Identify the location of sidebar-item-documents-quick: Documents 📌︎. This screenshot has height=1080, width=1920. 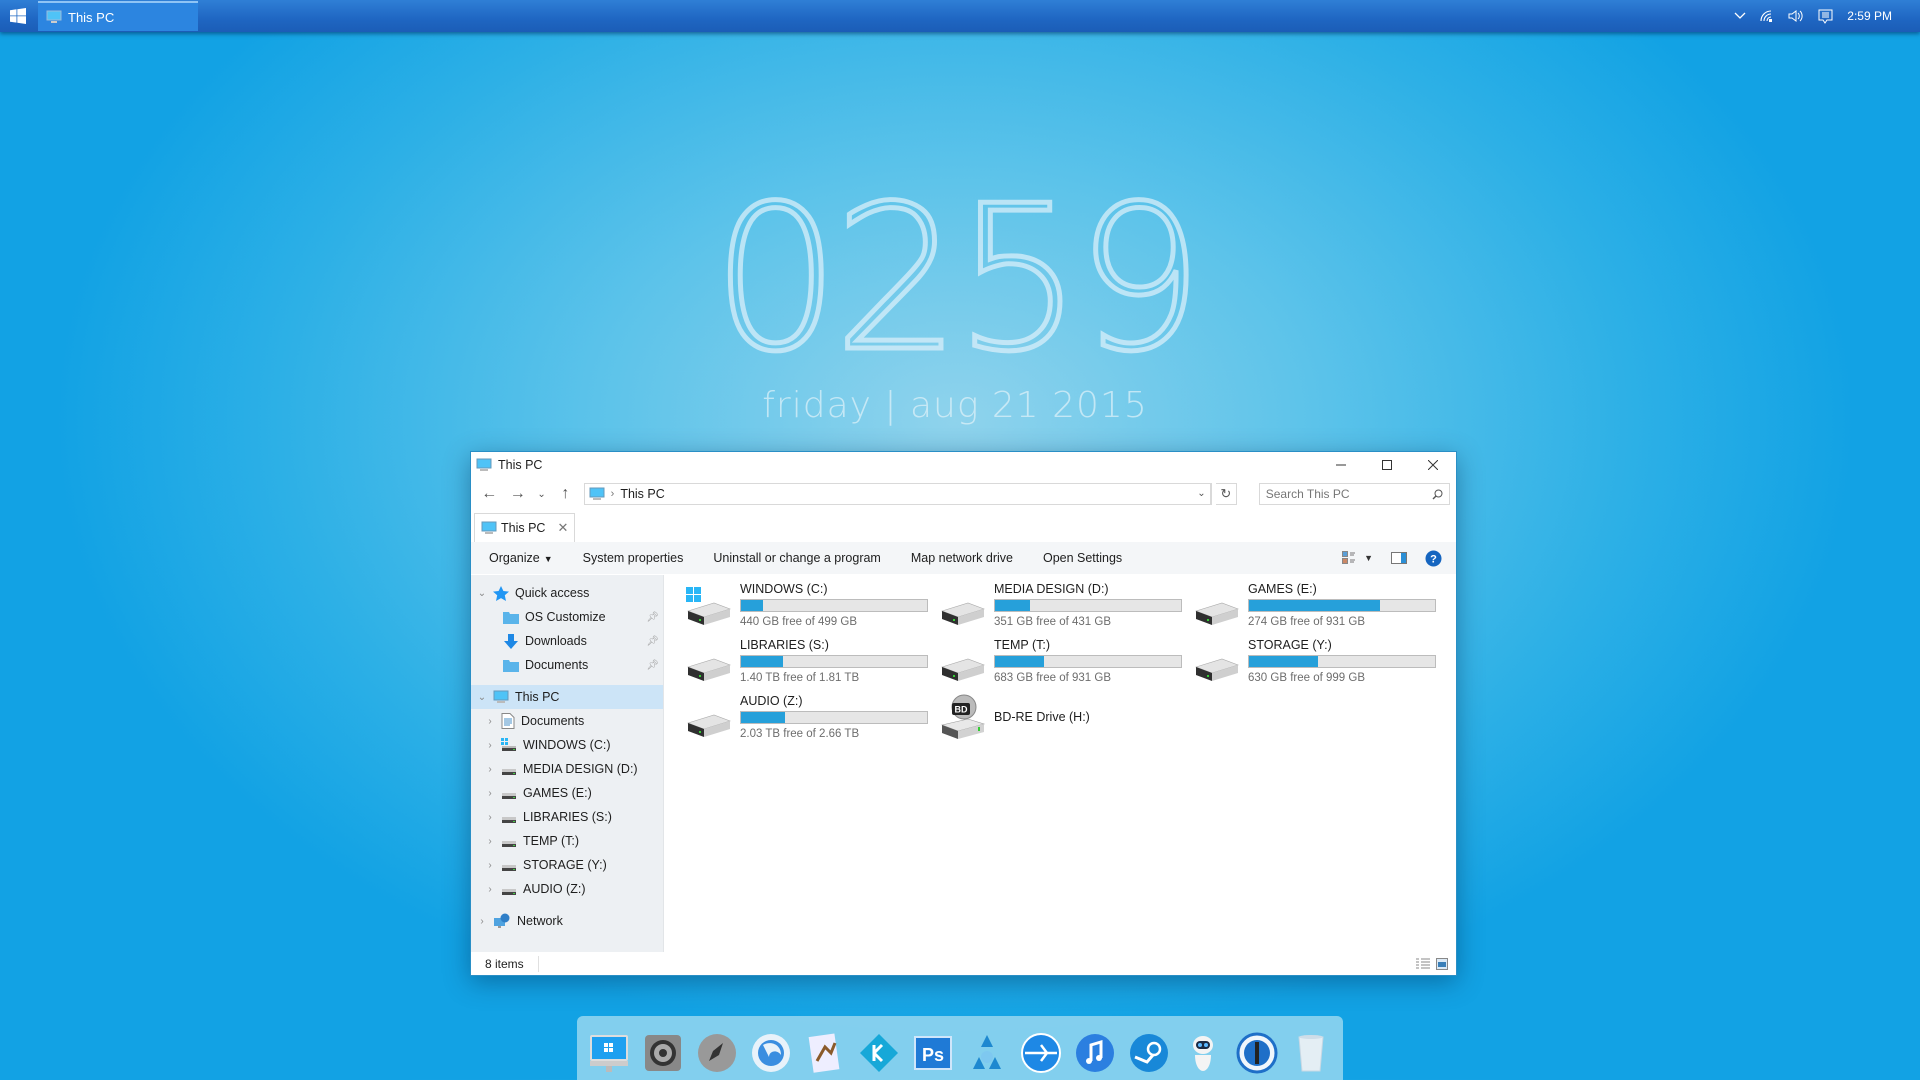
(567, 665).